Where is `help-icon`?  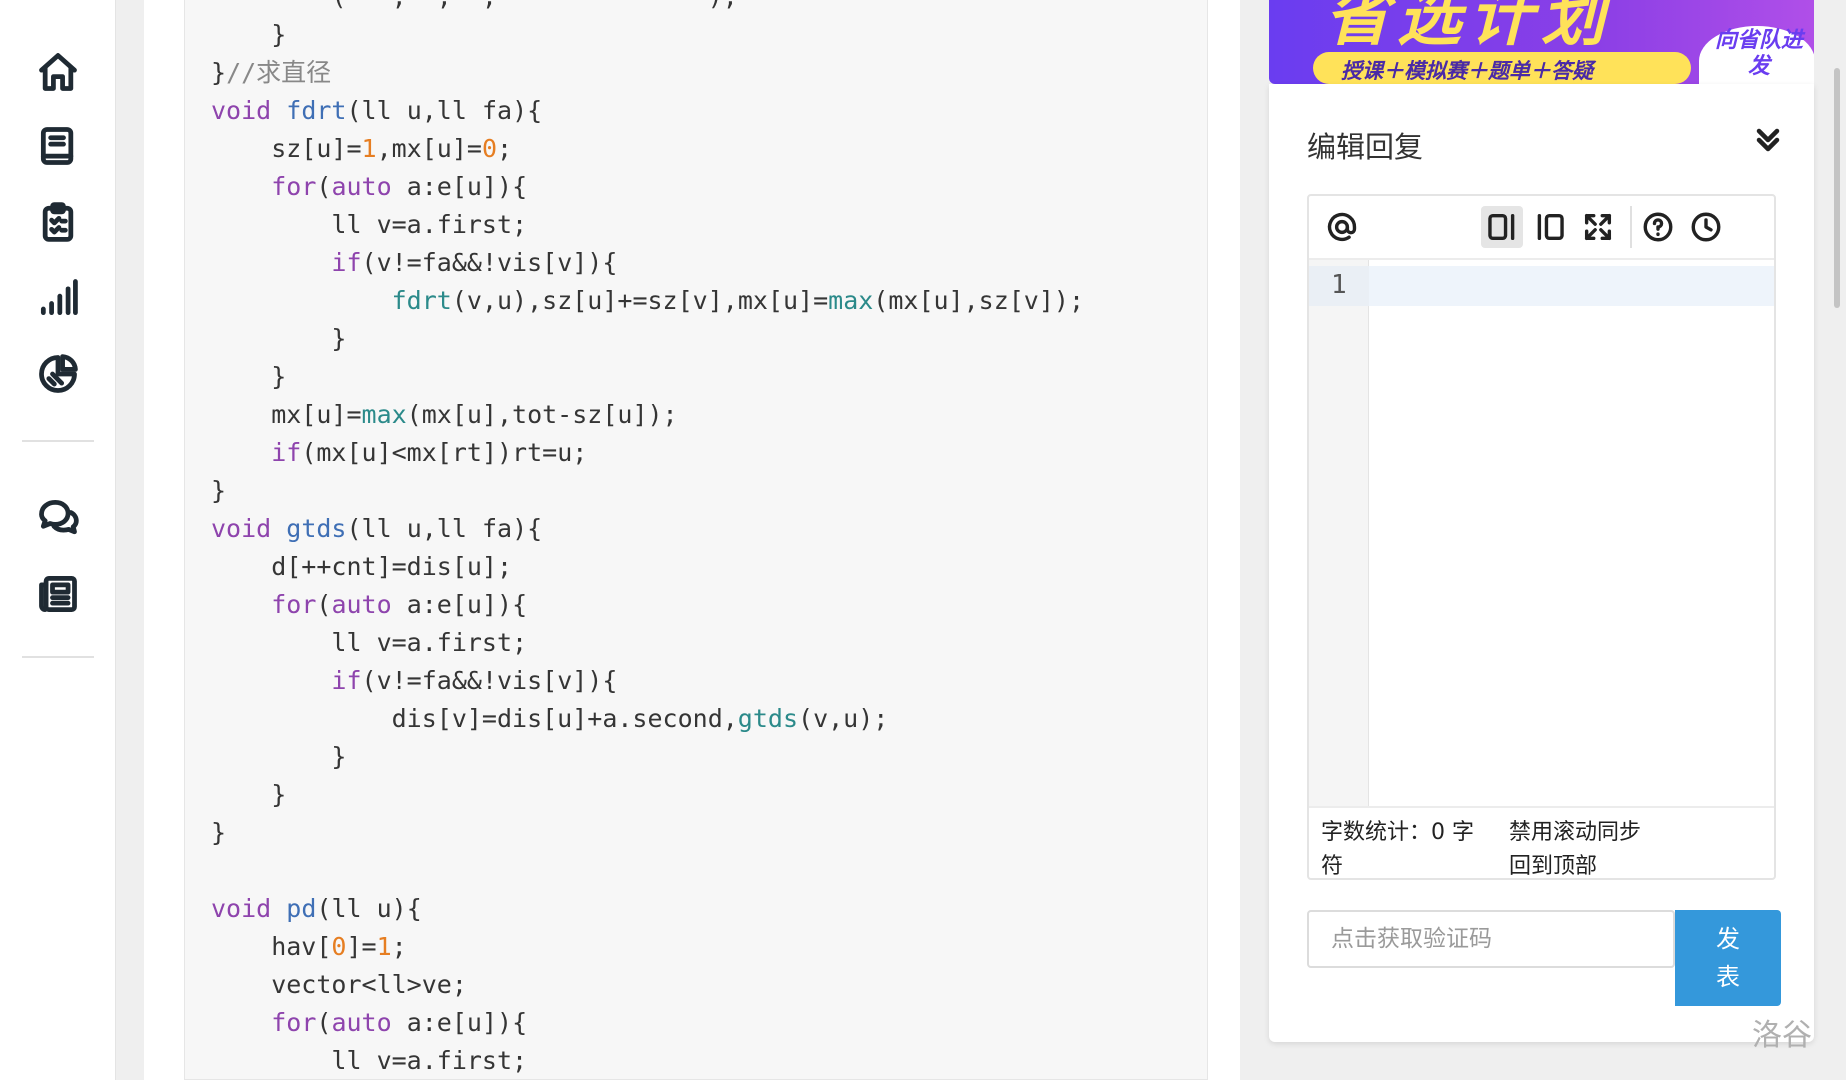
help-icon is located at coordinates (1658, 227).